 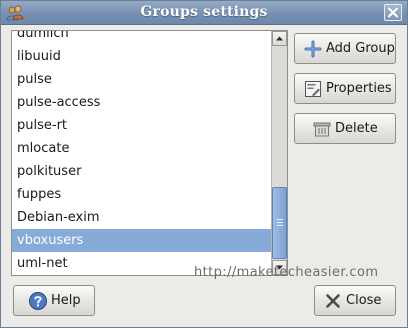 I want to click on plus-icon, so click(x=313, y=48).